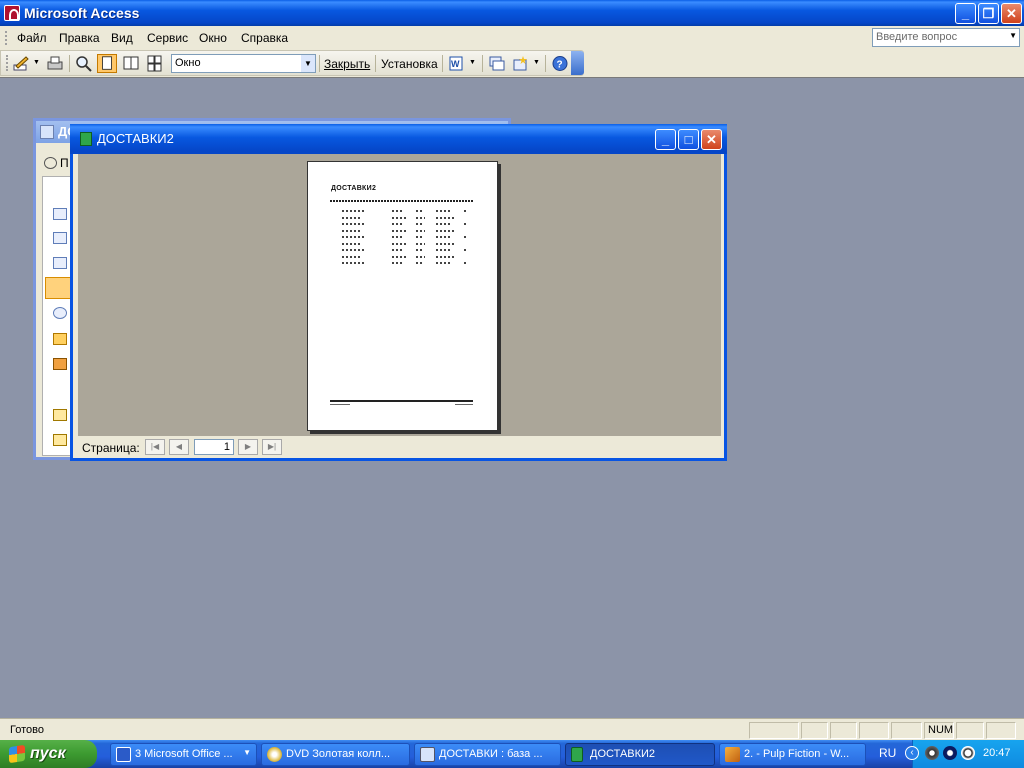  Describe the element at coordinates (965, 13) in the screenshot. I see `minimize-button: _` at that location.